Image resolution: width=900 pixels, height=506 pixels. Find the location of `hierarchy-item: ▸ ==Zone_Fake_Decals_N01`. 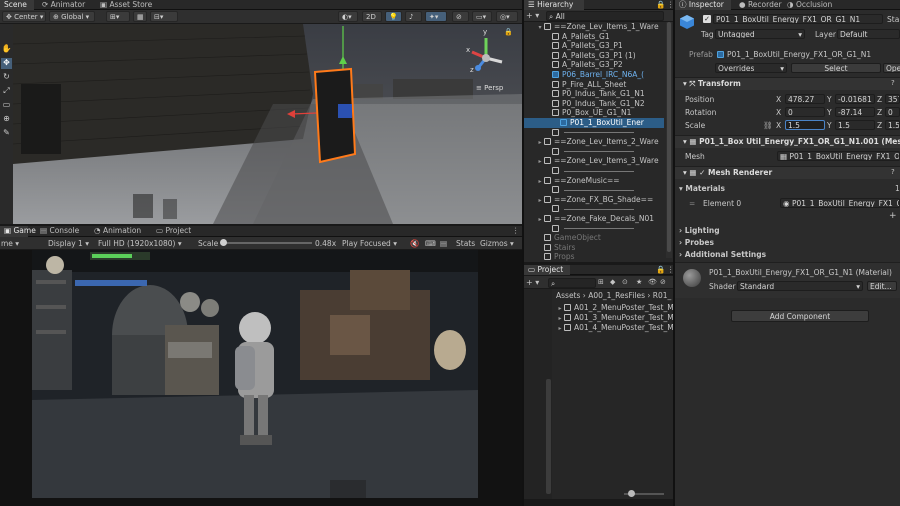

hierarchy-item: ▸ ==Zone_Fake_Decals_N01 is located at coordinates (594, 219).